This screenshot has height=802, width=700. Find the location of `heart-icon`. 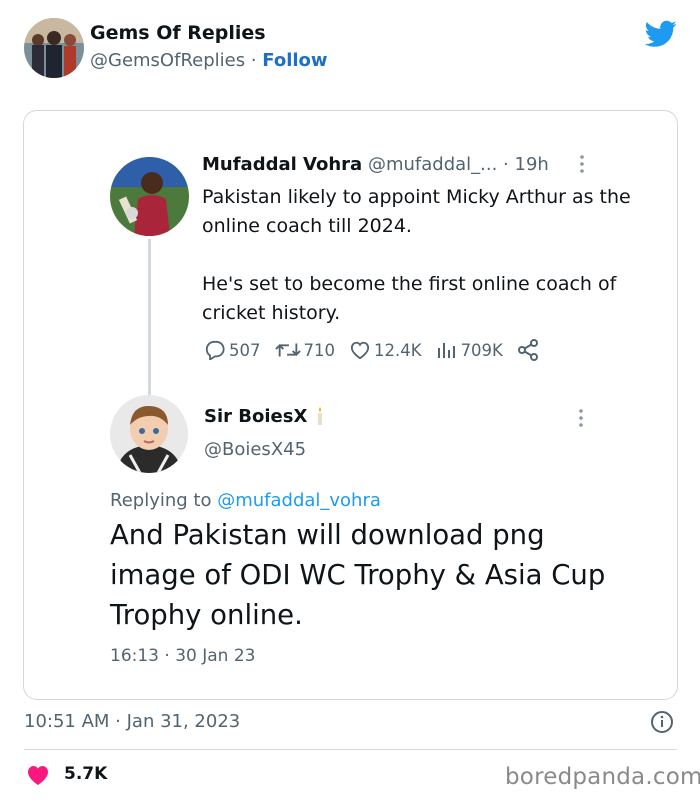

heart-icon is located at coordinates (38, 775).